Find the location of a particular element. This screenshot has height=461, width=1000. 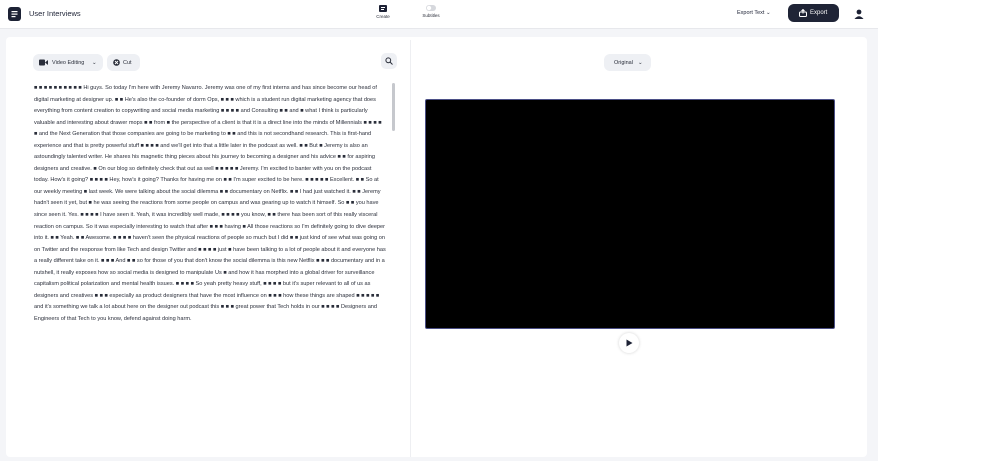

camera-icon is located at coordinates (43, 62).